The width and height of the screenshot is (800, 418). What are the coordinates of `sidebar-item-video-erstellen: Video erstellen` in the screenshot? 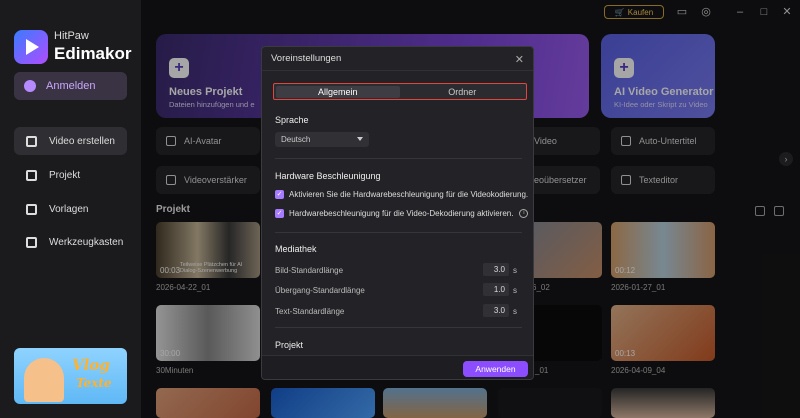 It's located at (70, 141).